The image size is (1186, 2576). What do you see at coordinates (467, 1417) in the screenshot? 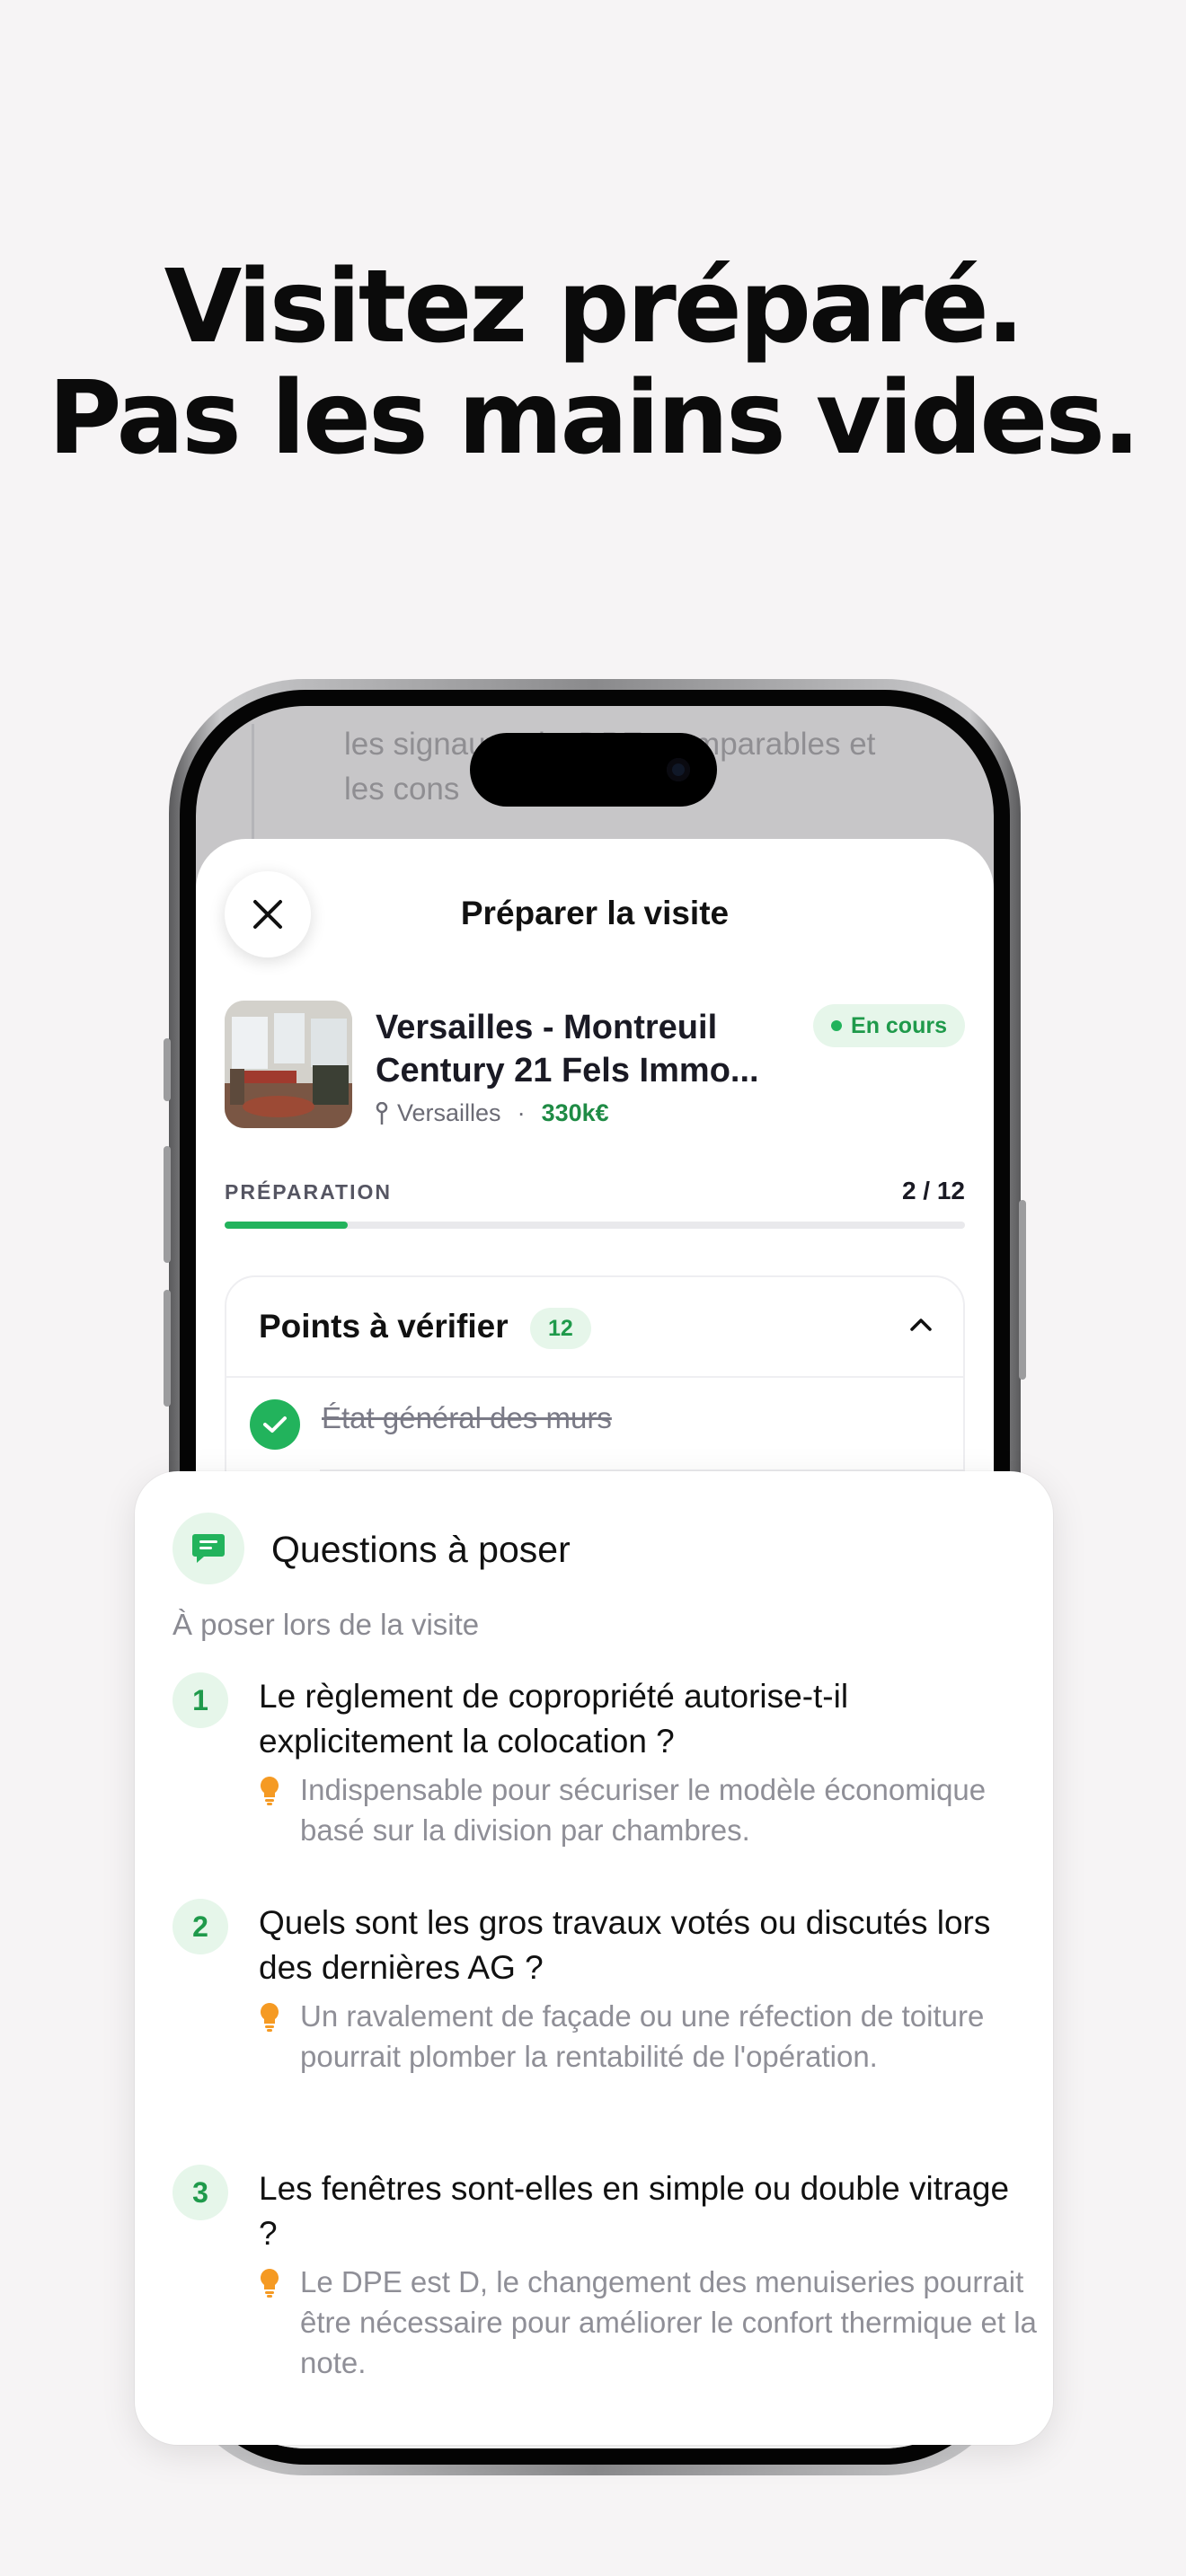
I see `checklist-item-label: État général des murs` at bounding box center [467, 1417].